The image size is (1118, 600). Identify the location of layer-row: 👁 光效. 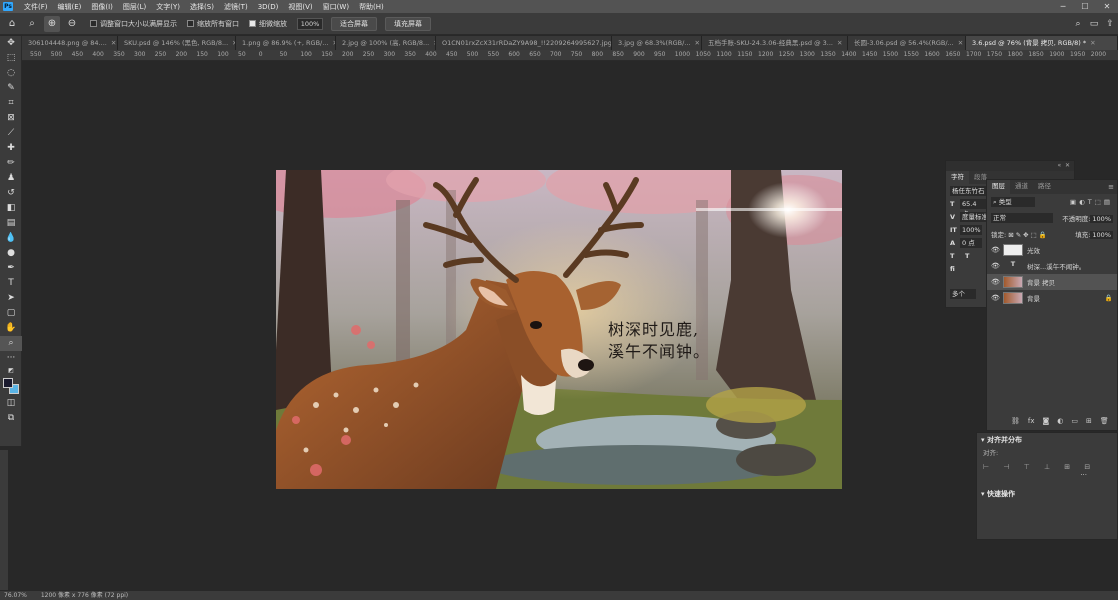
(1052, 250).